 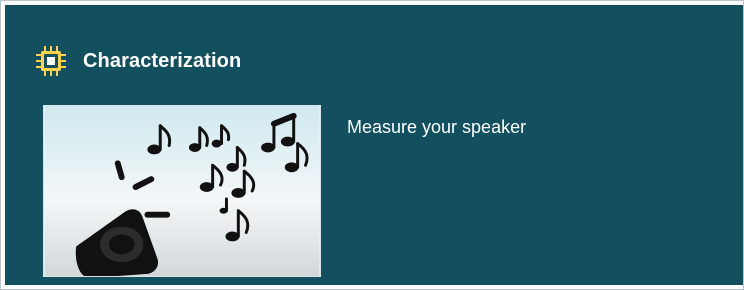 I want to click on panel-header: Characterization, so click(x=138, y=61).